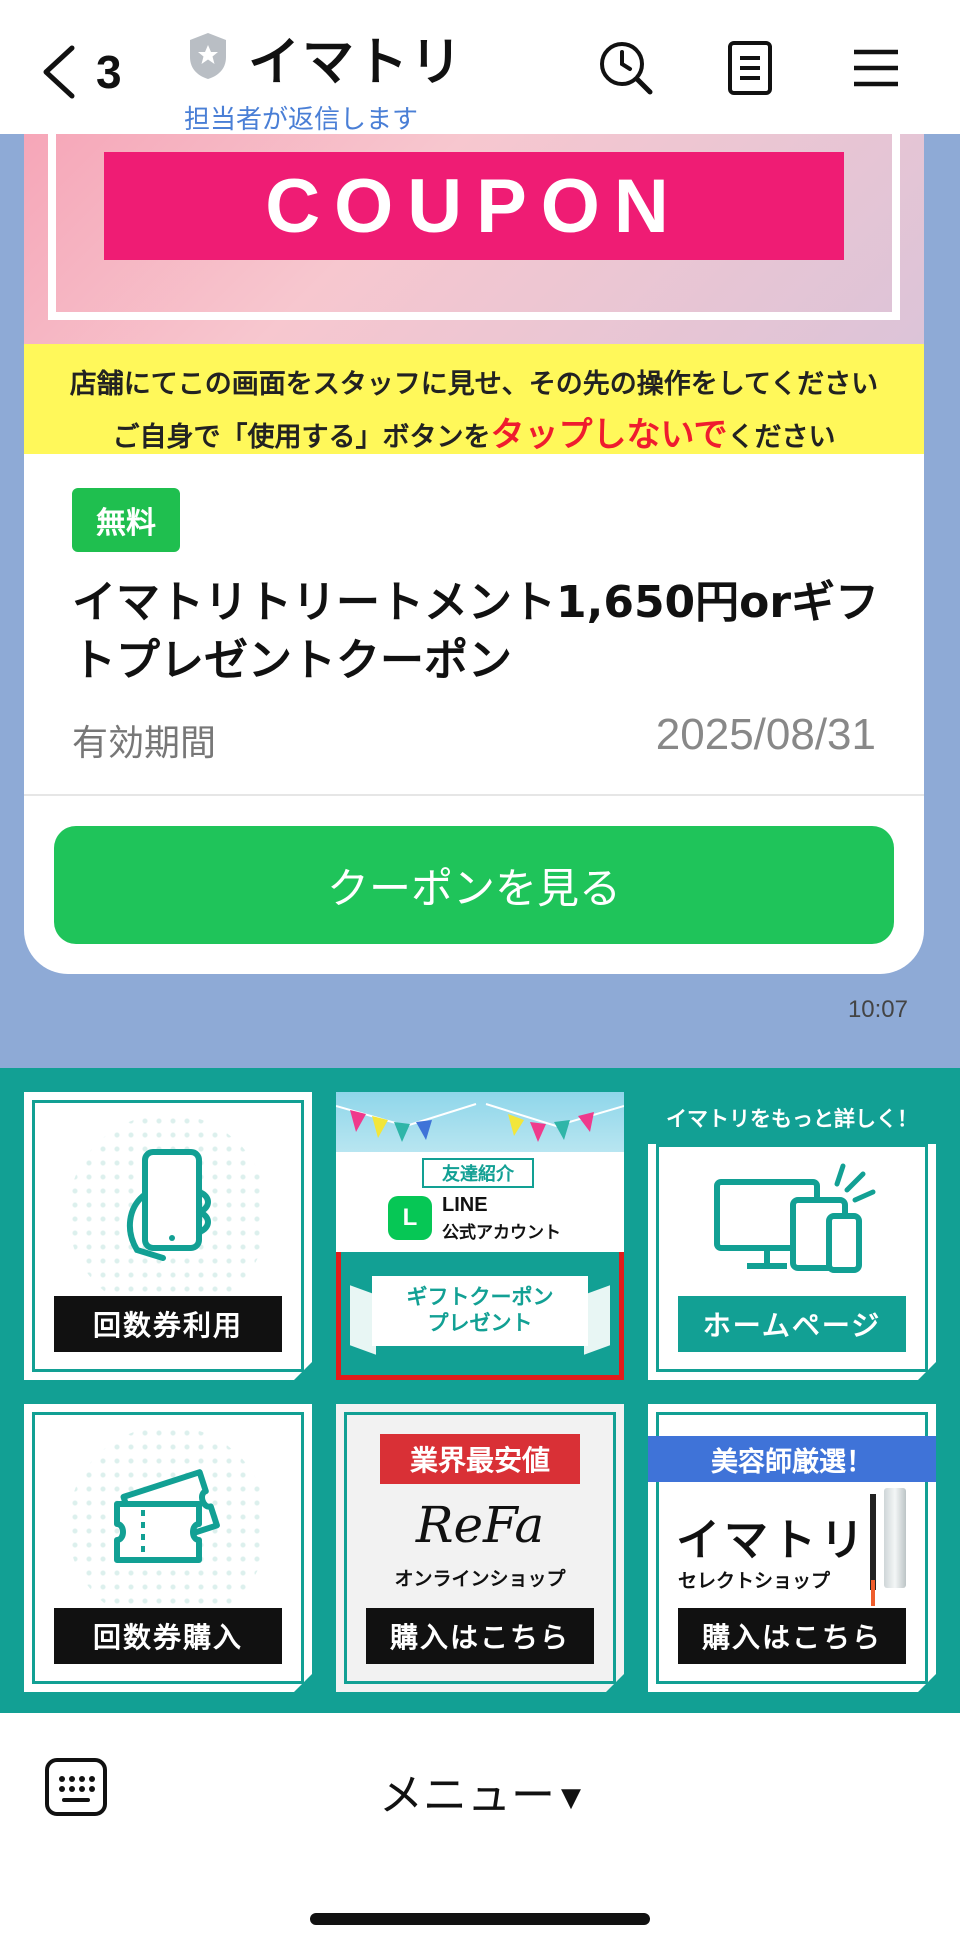 Image resolution: width=960 pixels, height=1953 pixels. Describe the element at coordinates (609, 435) in the screenshot. I see `notice-warning: タップしないで` at that location.